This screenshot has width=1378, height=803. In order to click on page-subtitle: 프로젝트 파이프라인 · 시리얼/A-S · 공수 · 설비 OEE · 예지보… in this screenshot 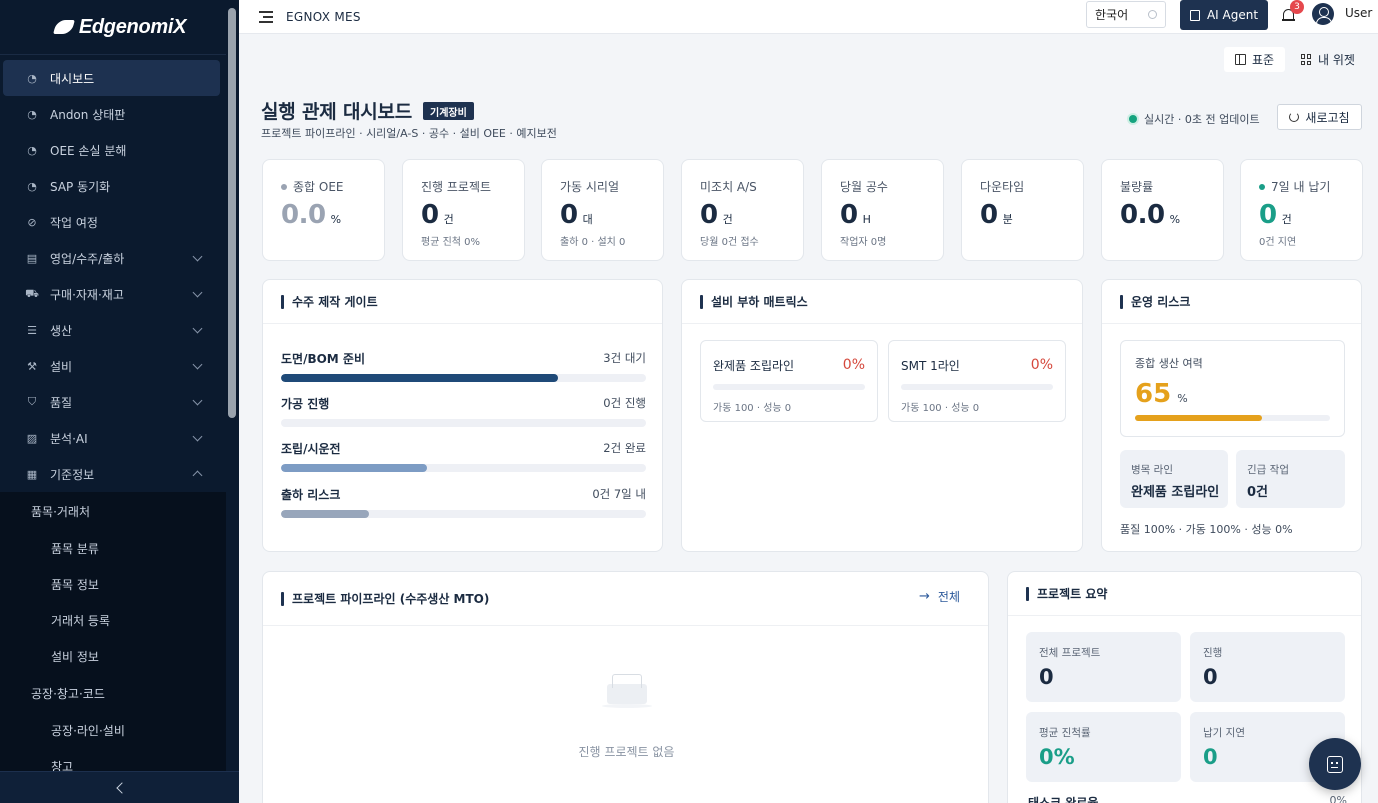, I will do `click(409, 133)`.